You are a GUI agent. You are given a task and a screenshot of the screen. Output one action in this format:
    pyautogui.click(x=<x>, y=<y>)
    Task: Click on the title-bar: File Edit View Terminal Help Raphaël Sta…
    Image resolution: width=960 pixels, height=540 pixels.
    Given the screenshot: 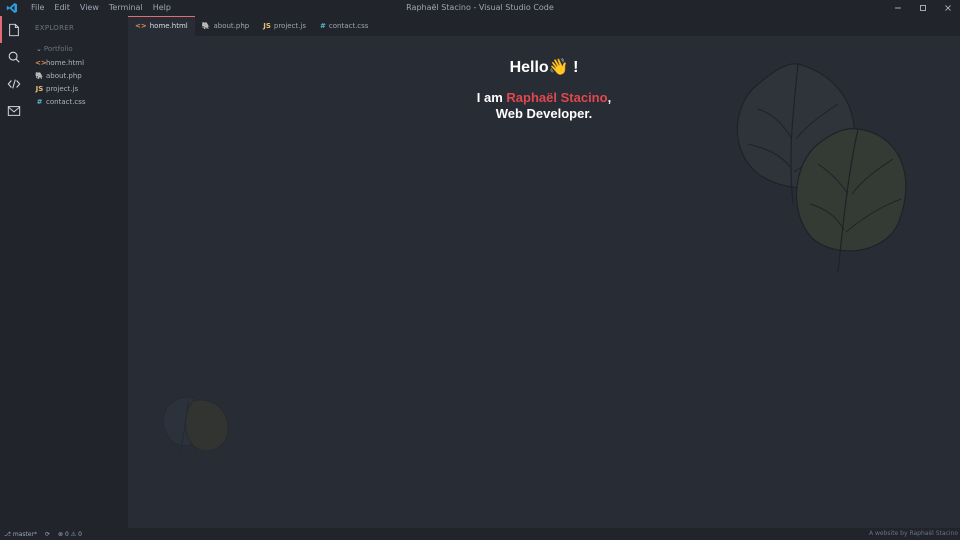 What is the action you would take?
    pyautogui.click(x=480, y=8)
    